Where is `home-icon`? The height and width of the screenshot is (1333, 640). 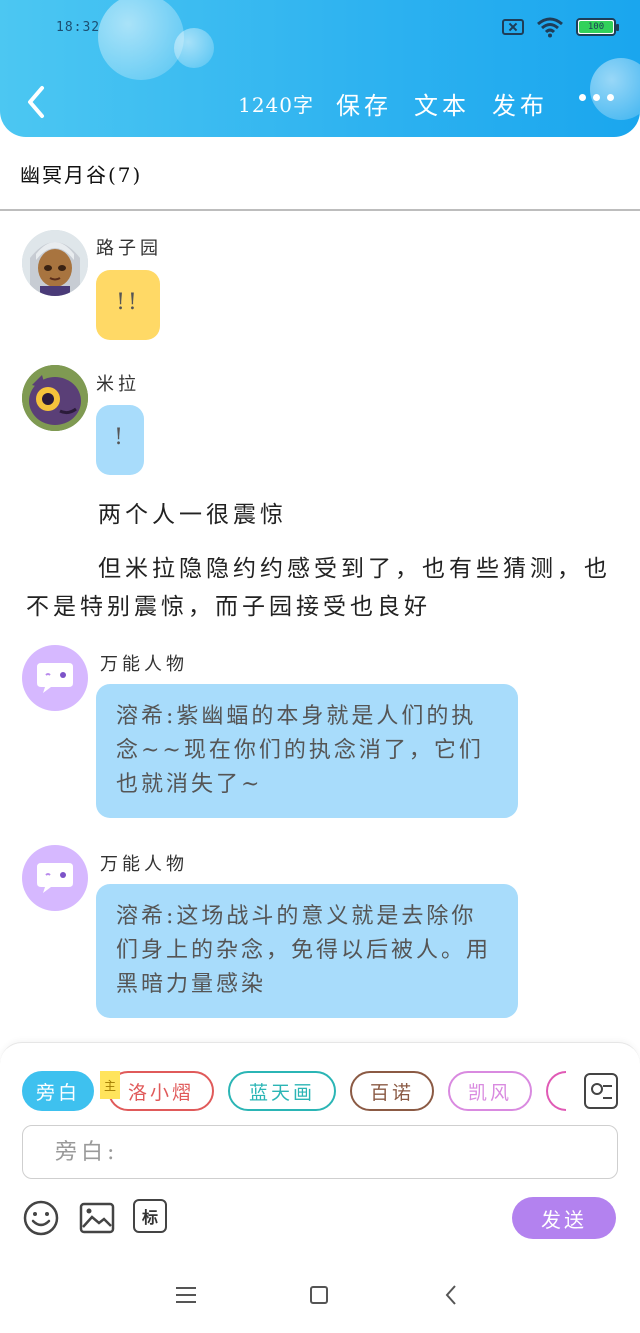
home-icon is located at coordinates (319, 1295).